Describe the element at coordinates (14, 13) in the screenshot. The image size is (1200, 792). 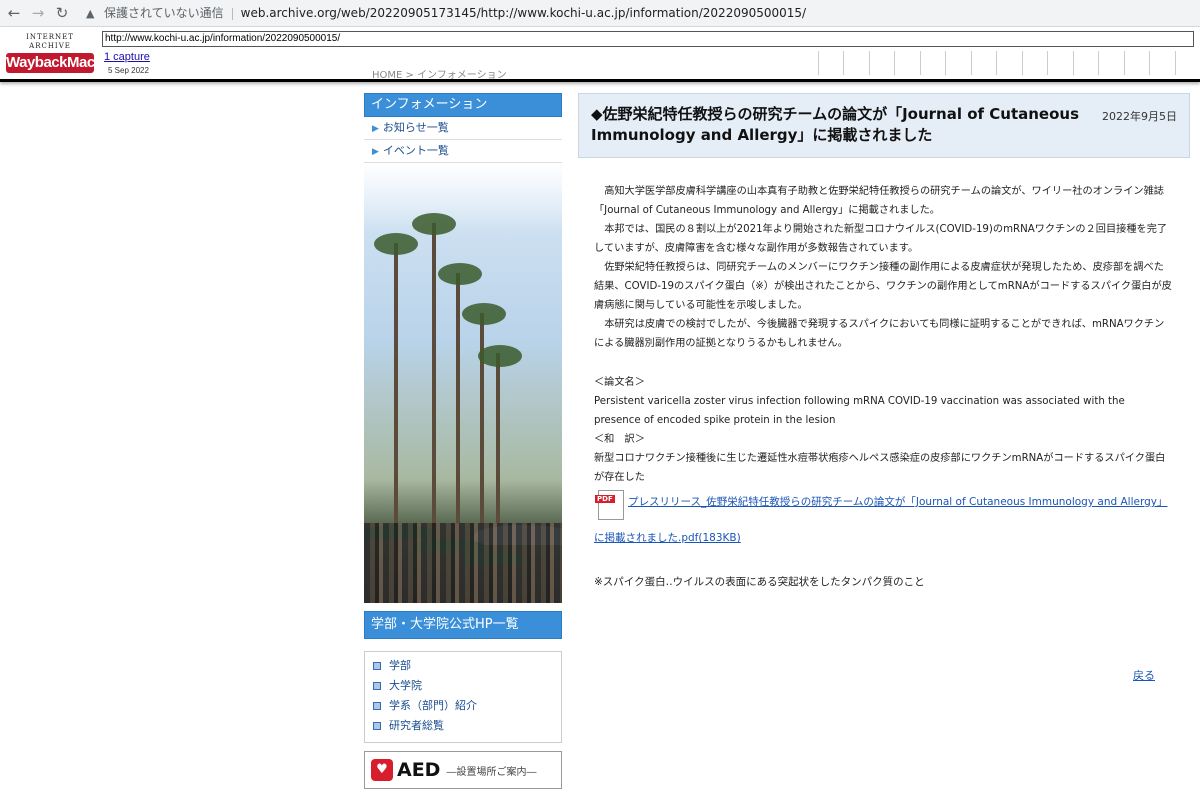
I see `back-arrow-icon: ←` at that location.